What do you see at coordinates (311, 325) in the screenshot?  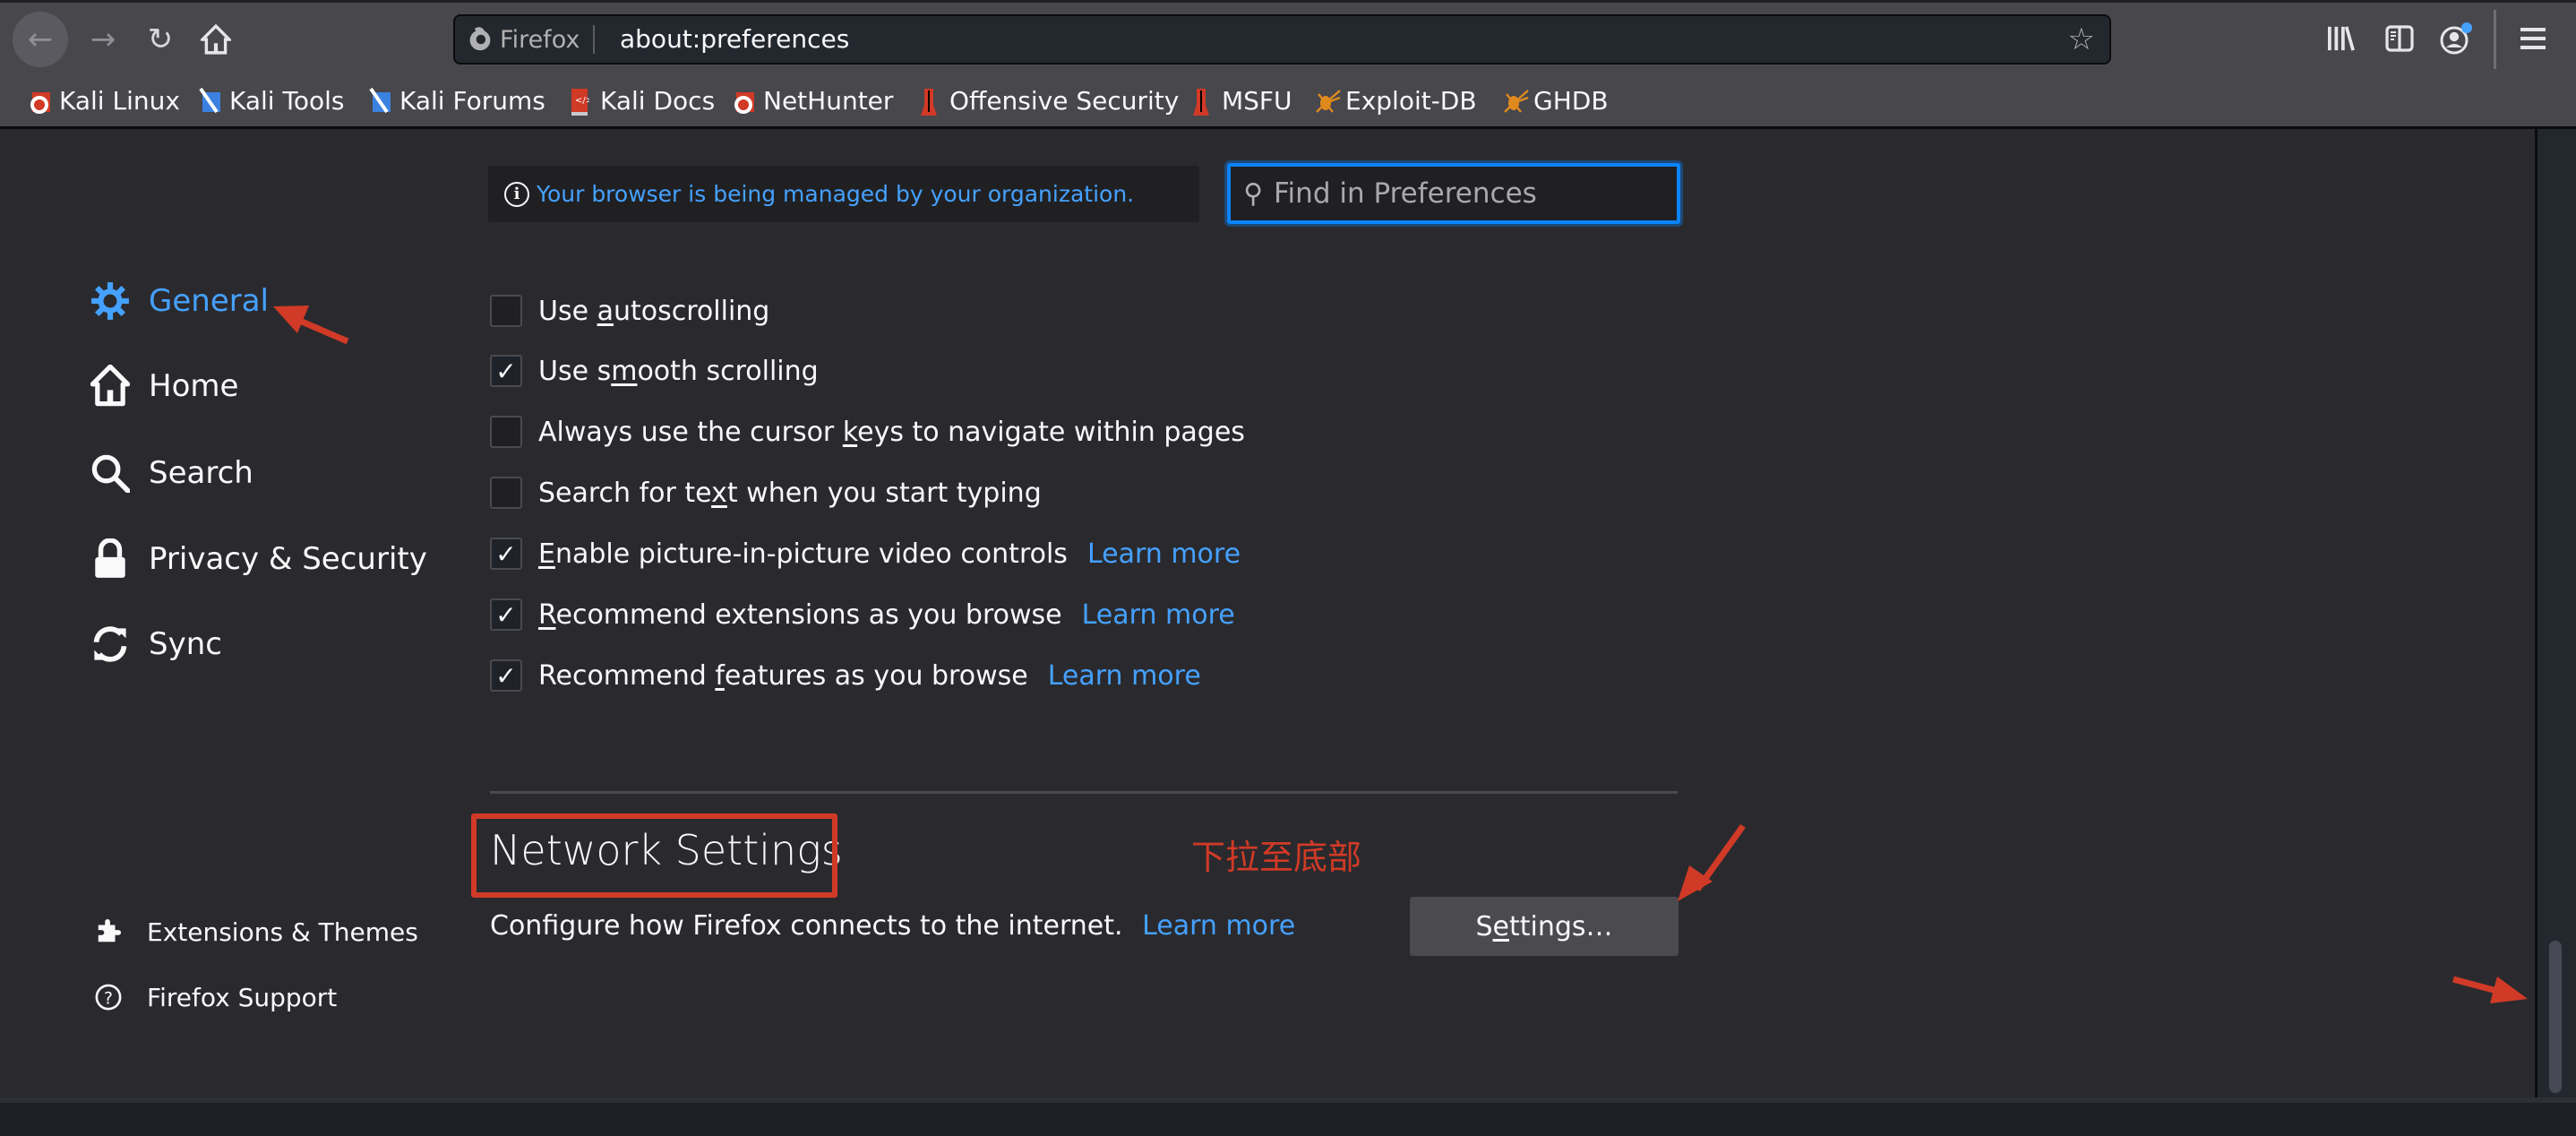 I see `annotation-arrow-general` at bounding box center [311, 325].